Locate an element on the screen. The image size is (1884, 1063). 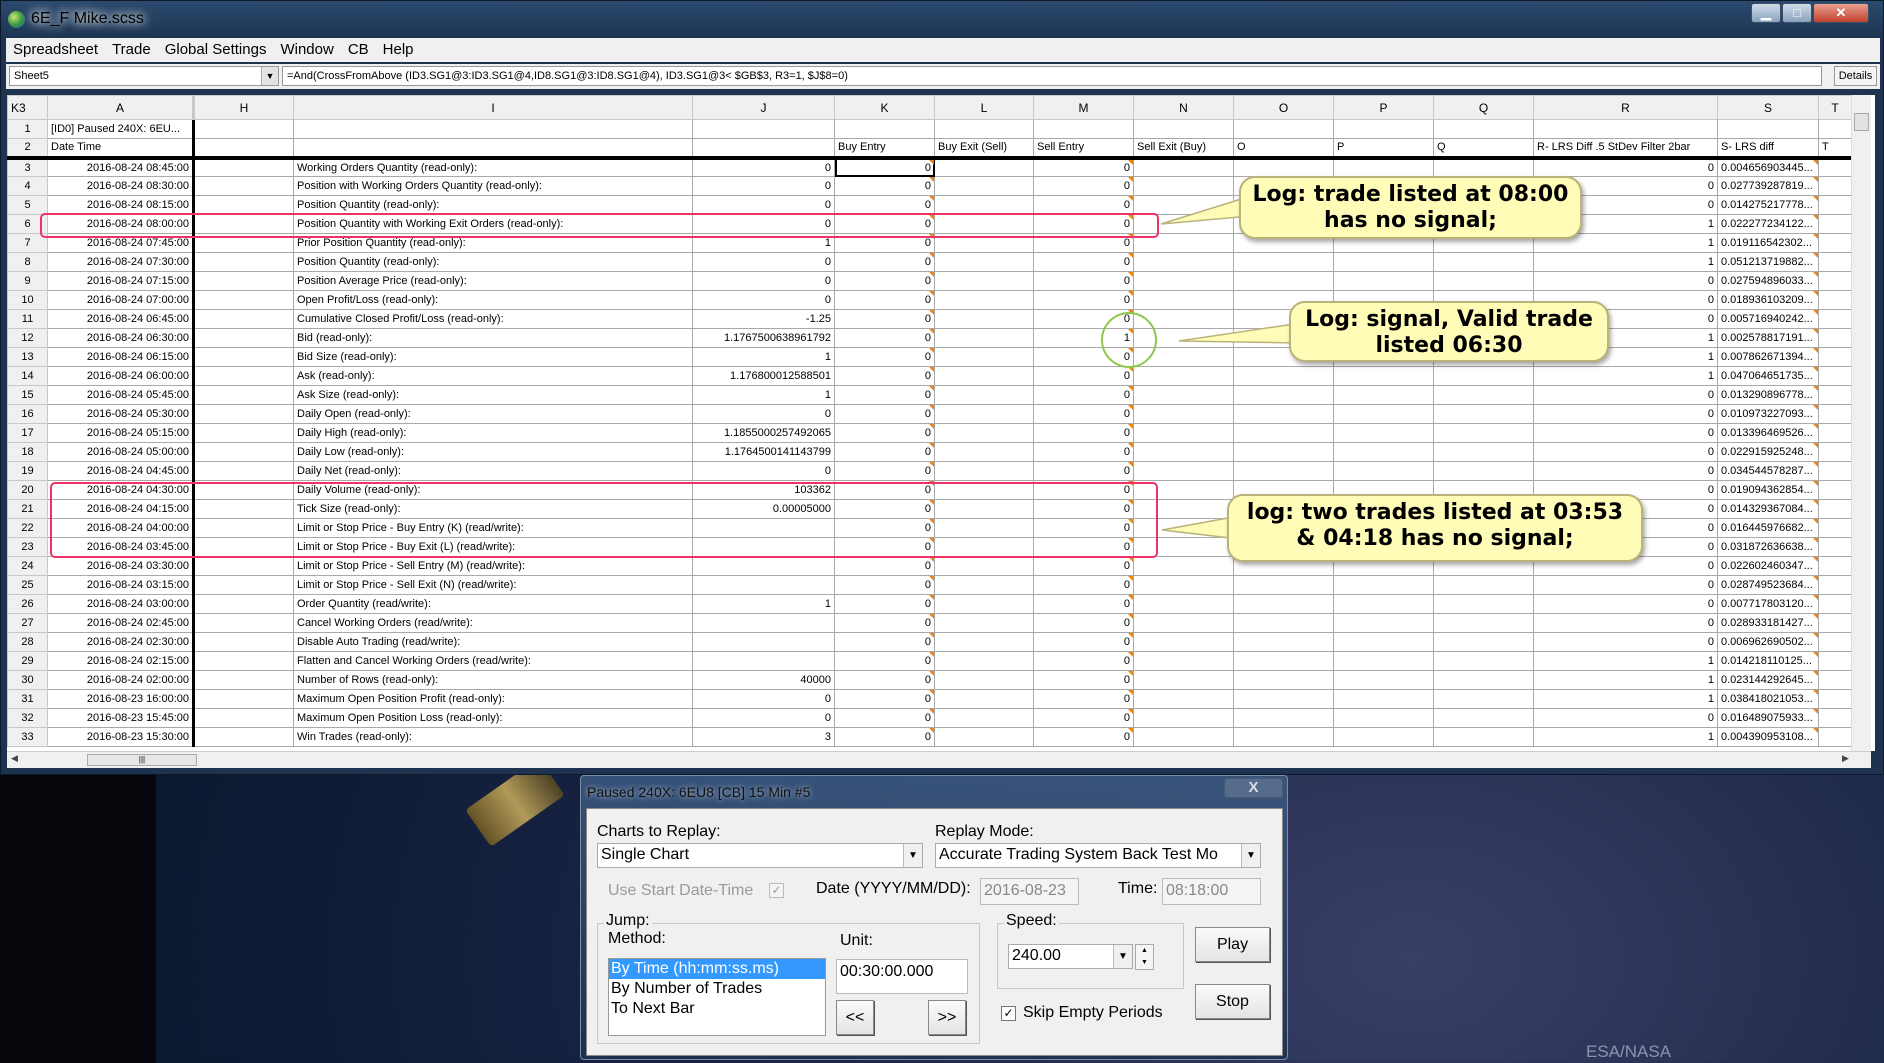
menu-window: Window is located at coordinates (306, 48).